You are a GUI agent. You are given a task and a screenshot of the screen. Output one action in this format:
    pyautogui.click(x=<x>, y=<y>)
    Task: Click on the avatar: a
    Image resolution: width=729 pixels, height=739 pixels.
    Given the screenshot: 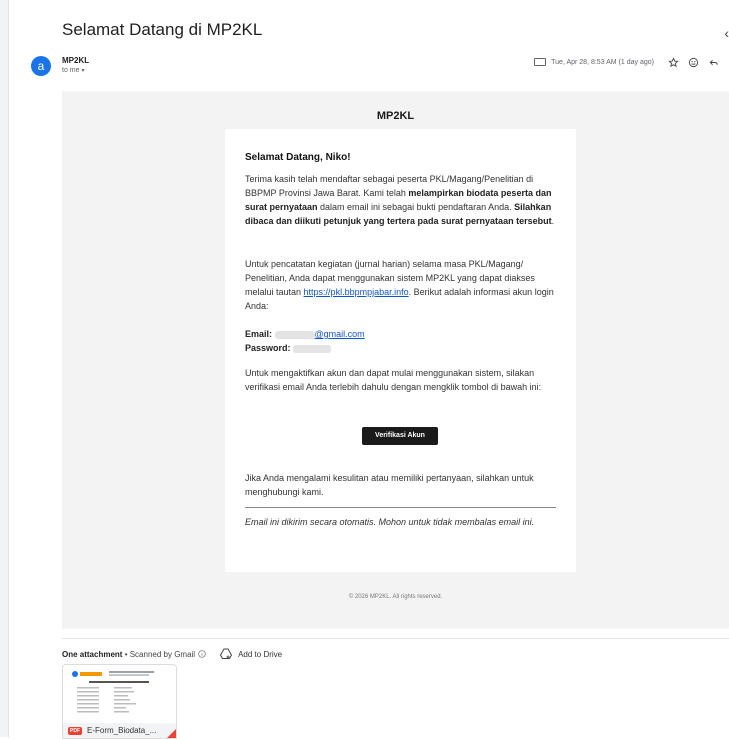 What is the action you would take?
    pyautogui.click(x=41, y=66)
    